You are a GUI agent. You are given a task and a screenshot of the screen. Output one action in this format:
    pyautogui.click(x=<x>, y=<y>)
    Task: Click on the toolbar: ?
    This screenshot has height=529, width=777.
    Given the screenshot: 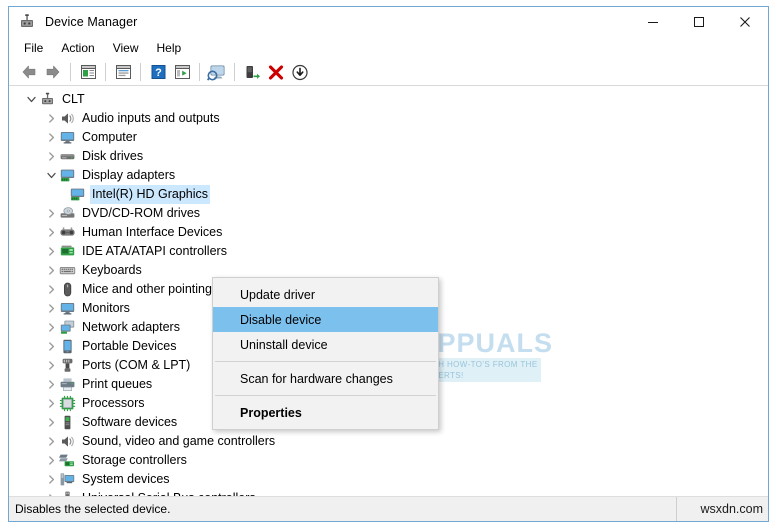 What is the action you would take?
    pyautogui.click(x=388, y=72)
    